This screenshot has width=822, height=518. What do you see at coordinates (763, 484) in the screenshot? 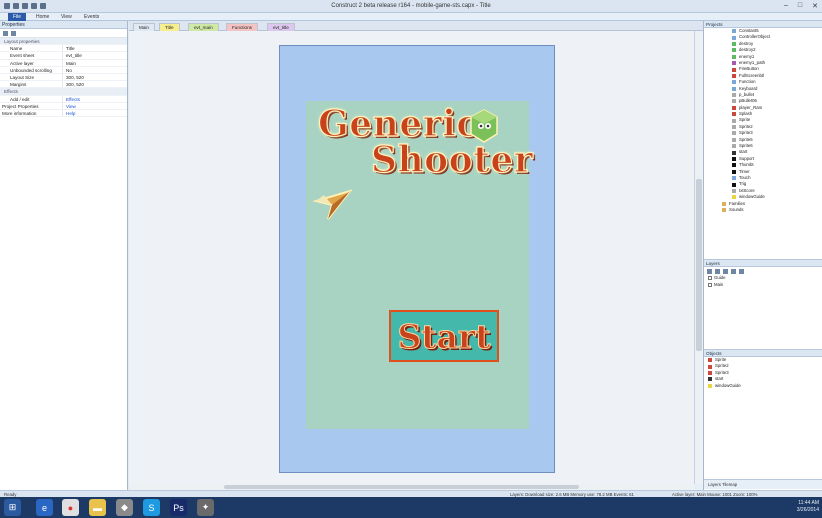
I see `panel-tabs: Layers Tilemap` at bounding box center [763, 484].